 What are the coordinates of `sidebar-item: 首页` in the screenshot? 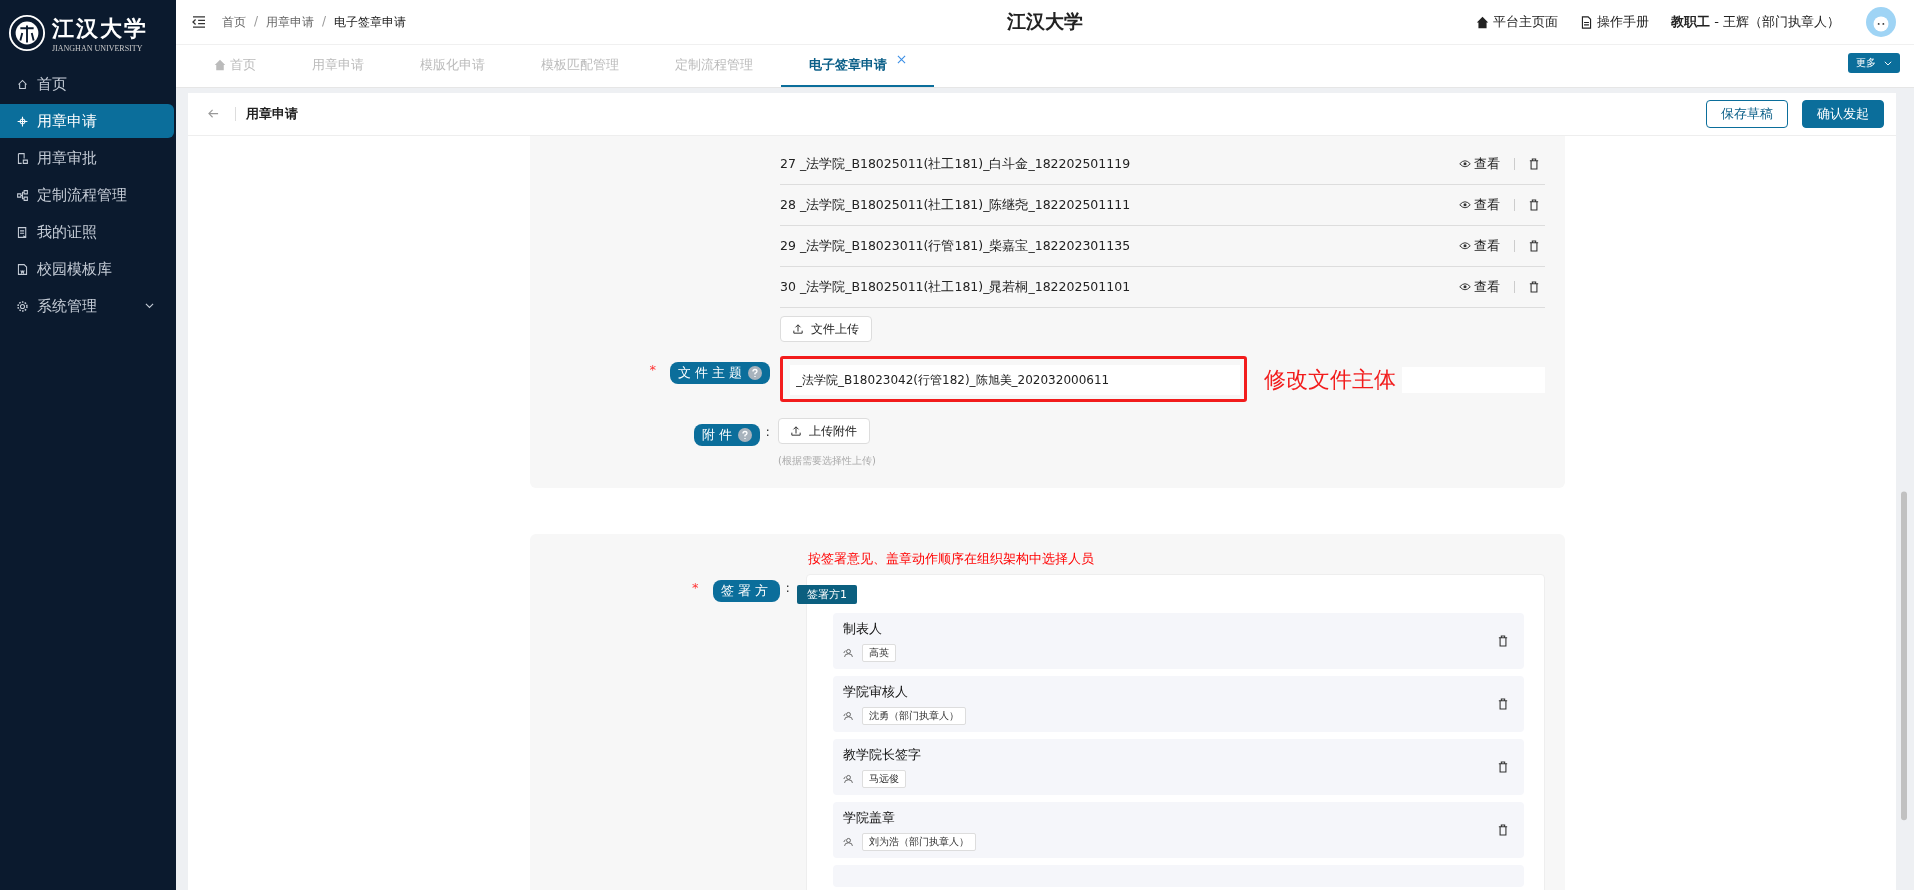 It's located at (87, 84).